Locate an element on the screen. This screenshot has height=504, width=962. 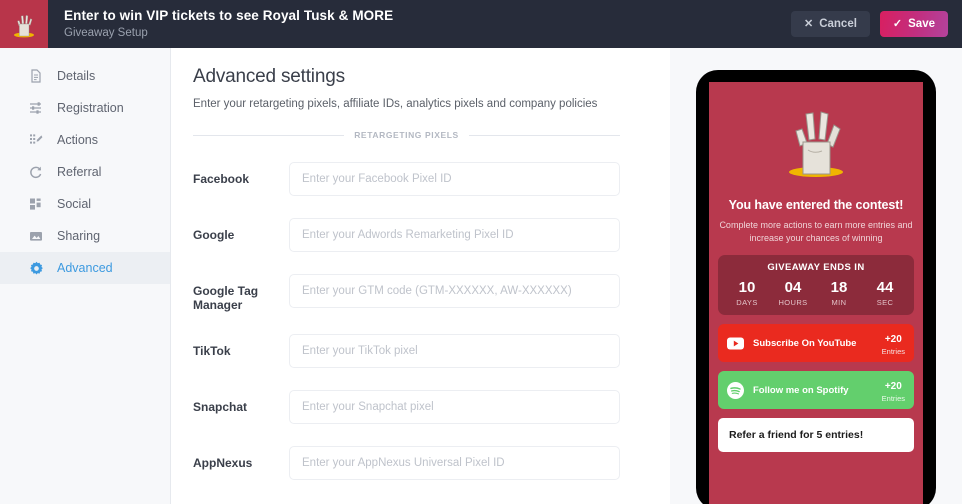
sidebar-item-registration: Registration is located at coordinates (85, 108).